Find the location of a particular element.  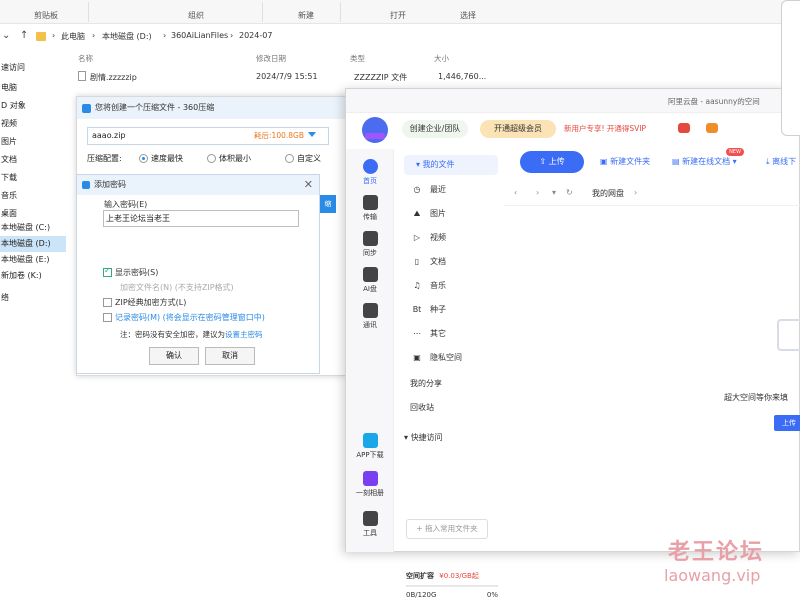

chevron-down-icon is located at coordinates (312, 134).